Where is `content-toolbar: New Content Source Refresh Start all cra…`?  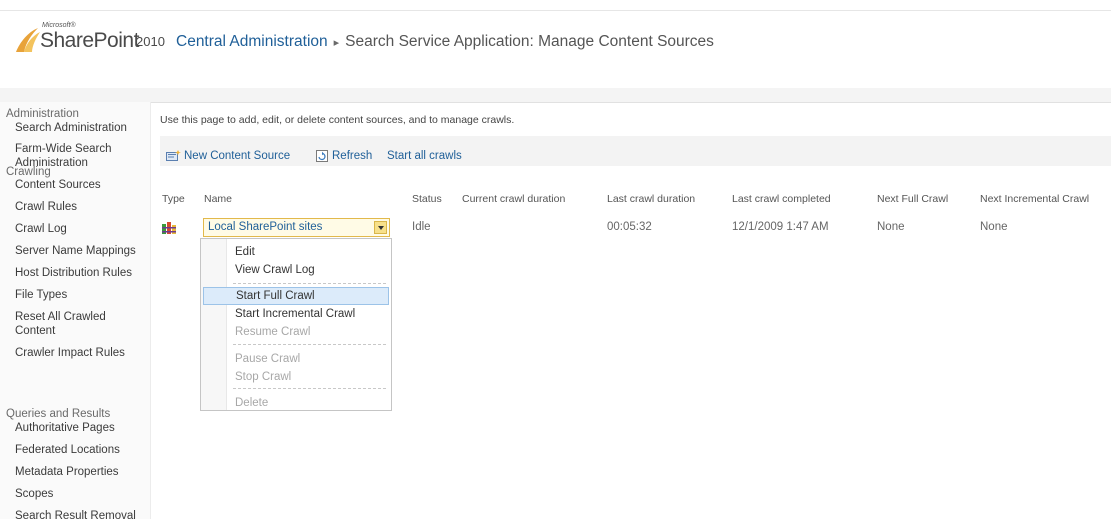 content-toolbar: New Content Source Refresh Start all cra… is located at coordinates (635, 151).